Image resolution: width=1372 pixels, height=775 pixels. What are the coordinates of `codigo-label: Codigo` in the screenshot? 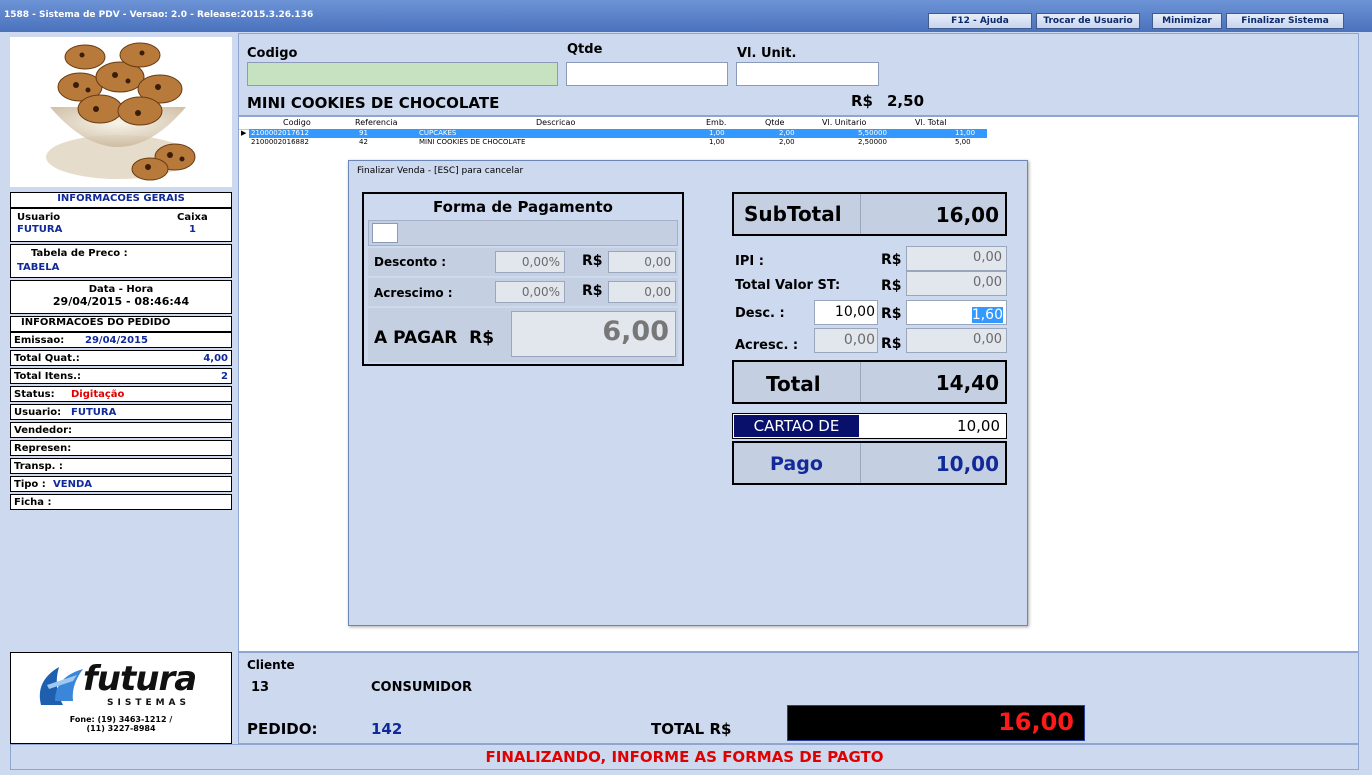 It's located at (272, 53).